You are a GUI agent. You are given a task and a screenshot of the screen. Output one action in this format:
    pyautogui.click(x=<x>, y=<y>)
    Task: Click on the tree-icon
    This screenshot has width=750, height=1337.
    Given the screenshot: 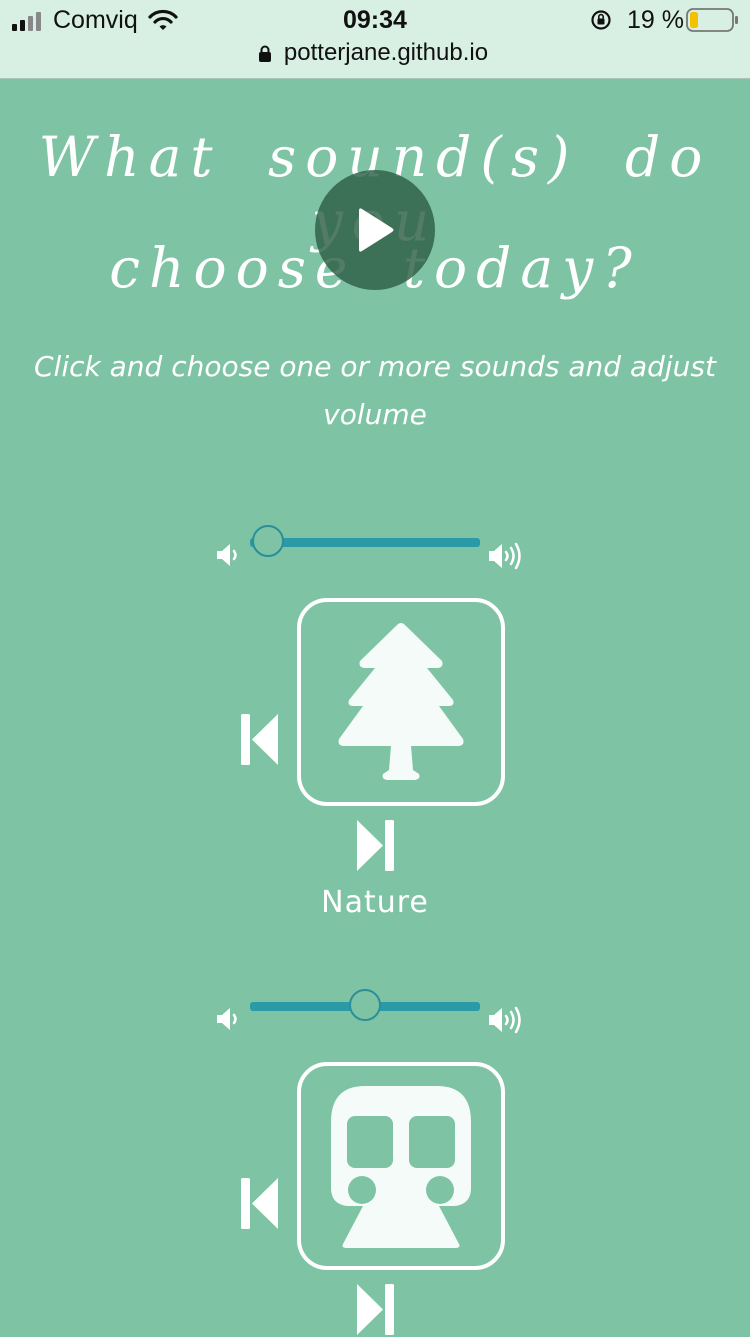 What is the action you would take?
    pyautogui.click(x=401, y=701)
    